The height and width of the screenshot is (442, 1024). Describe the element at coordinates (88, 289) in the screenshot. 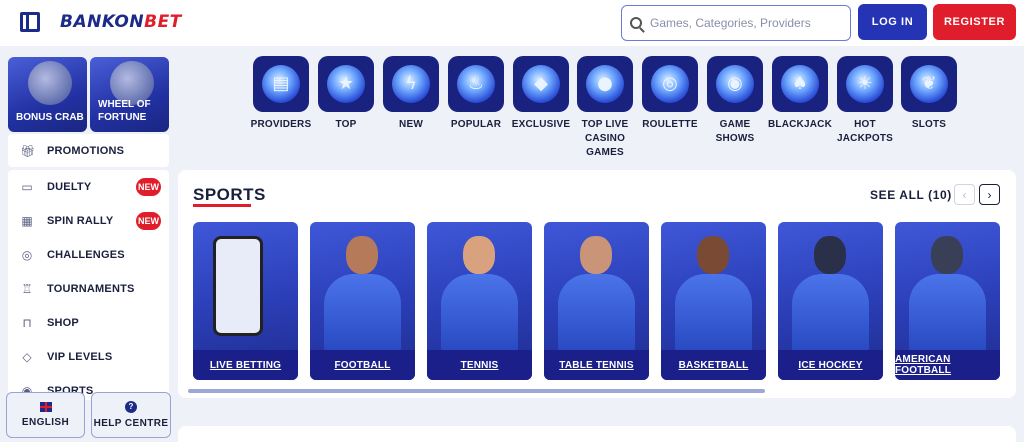

I see `sidebar-item-tournaments: ♖ TOURNAMENTS` at that location.